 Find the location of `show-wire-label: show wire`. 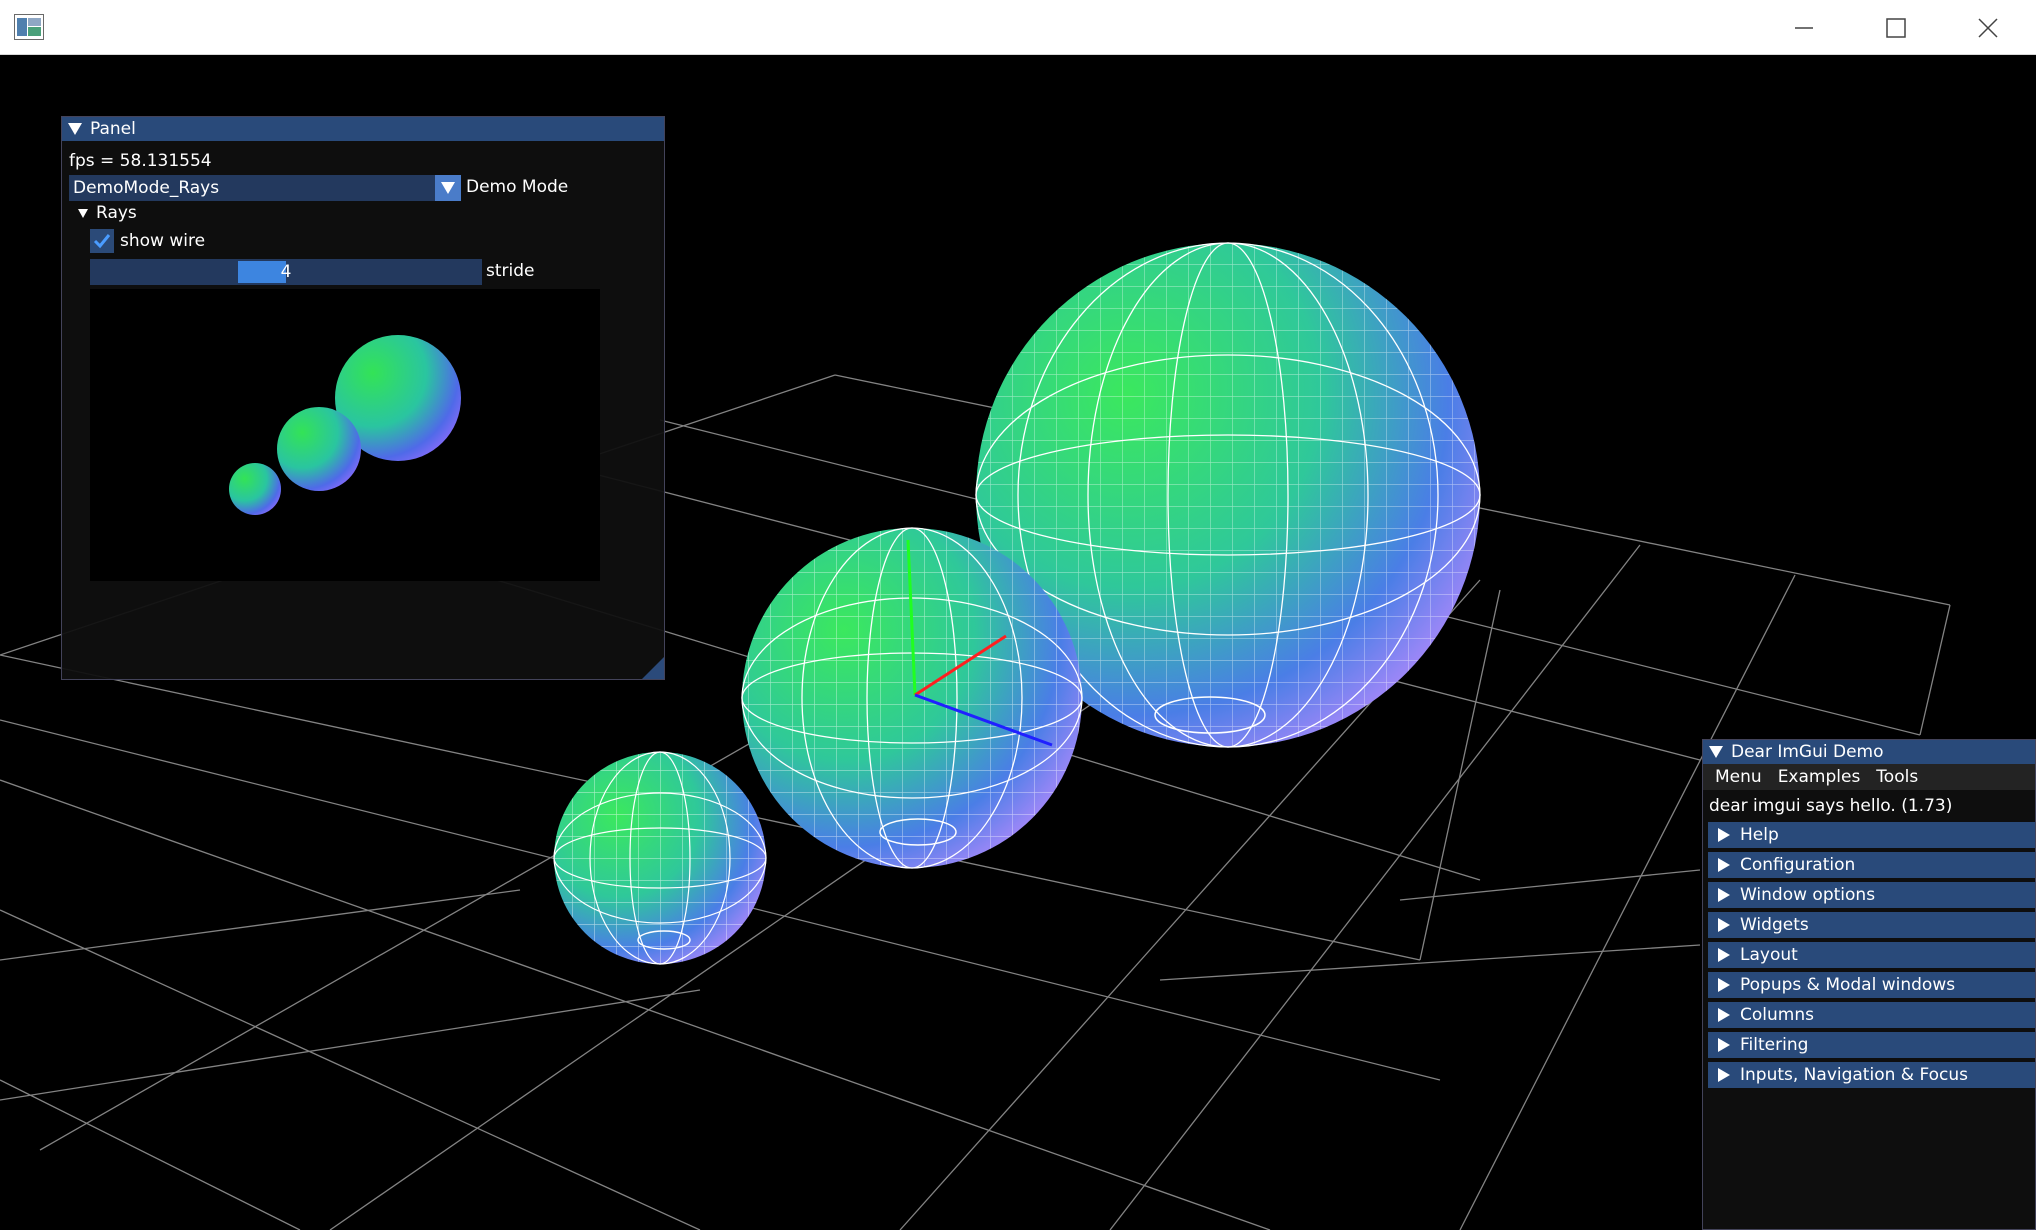

show-wire-label: show wire is located at coordinates (163, 241).